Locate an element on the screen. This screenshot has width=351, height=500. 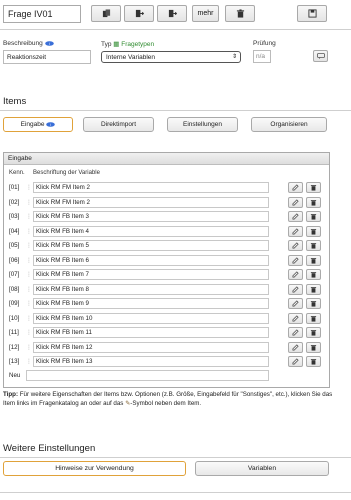
item-id: [12] is located at coordinates (14, 347).